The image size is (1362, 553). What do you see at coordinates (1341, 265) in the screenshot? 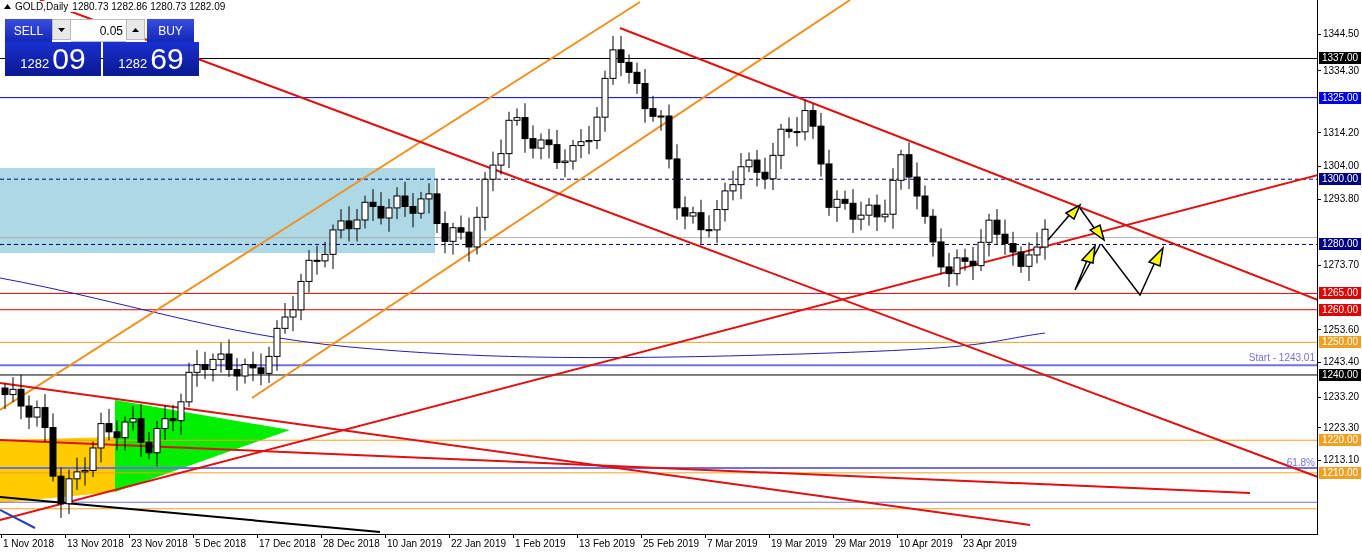
I see `price-tick-label: 1273.70` at bounding box center [1341, 265].